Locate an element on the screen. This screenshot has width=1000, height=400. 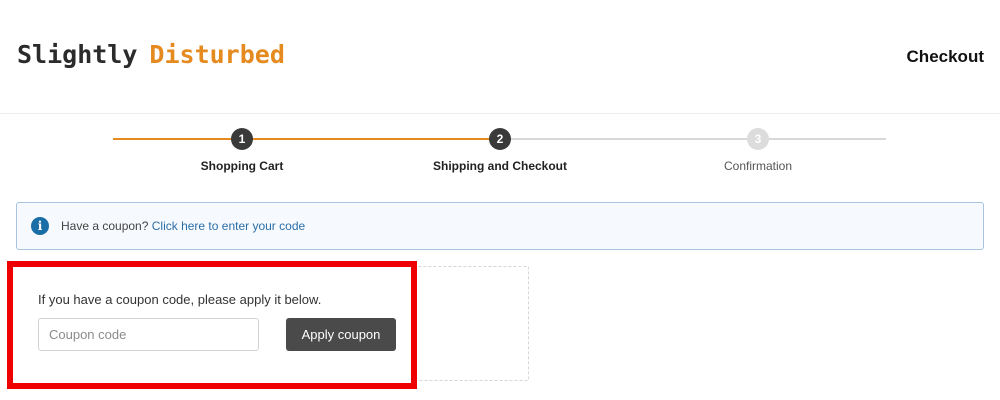
logo-word-slightly: Slightly is located at coordinates (77, 54).